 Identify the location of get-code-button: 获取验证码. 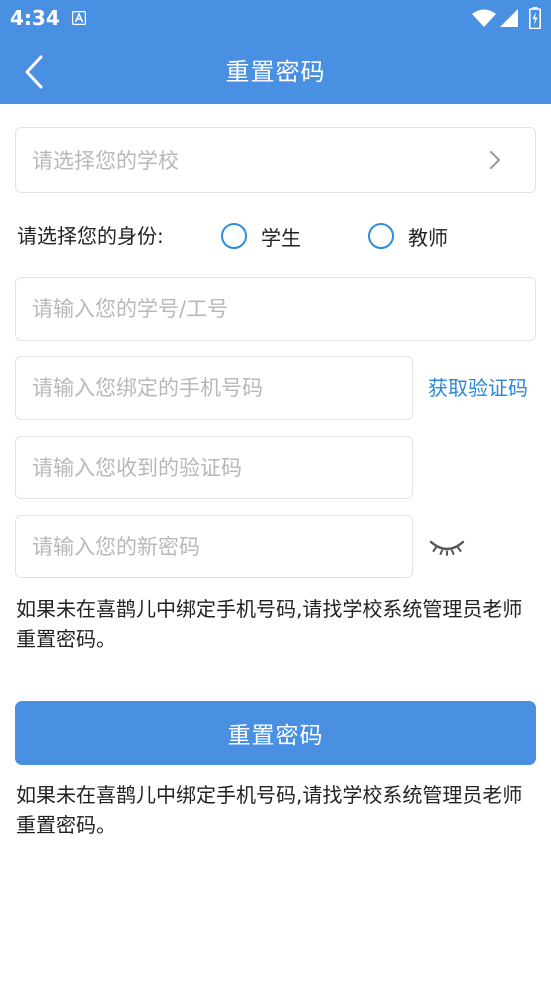
(478, 388).